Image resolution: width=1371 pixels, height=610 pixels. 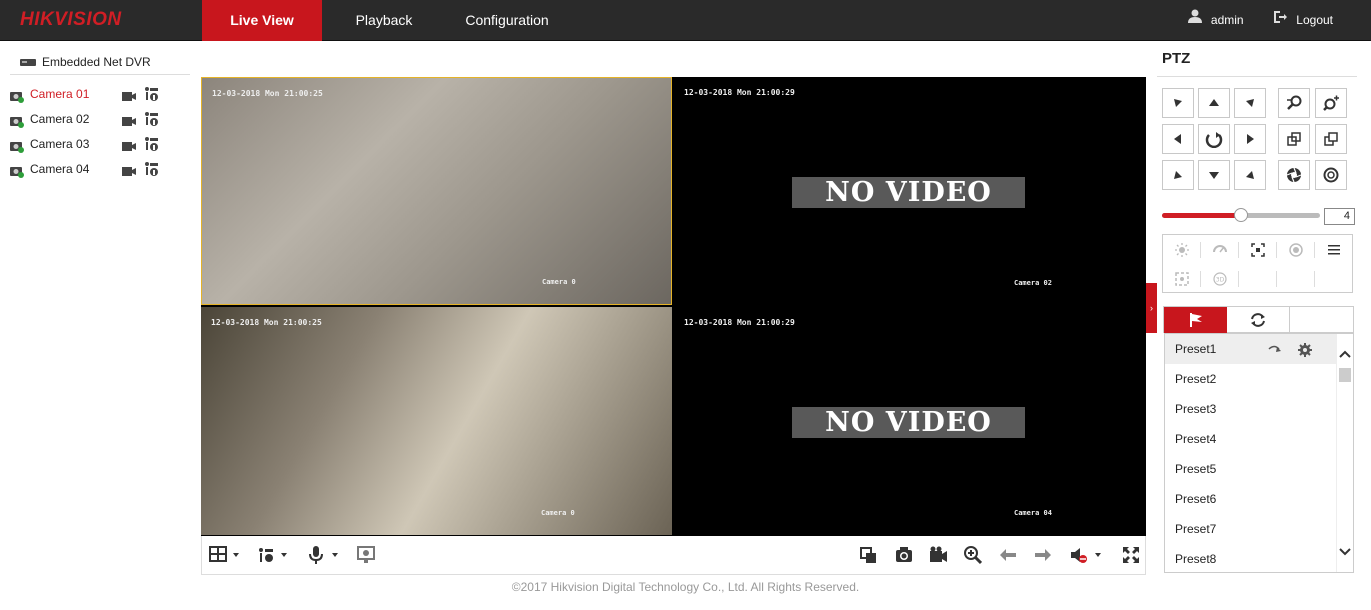 I want to click on preset-item: Preset6, so click(x=1251, y=499).